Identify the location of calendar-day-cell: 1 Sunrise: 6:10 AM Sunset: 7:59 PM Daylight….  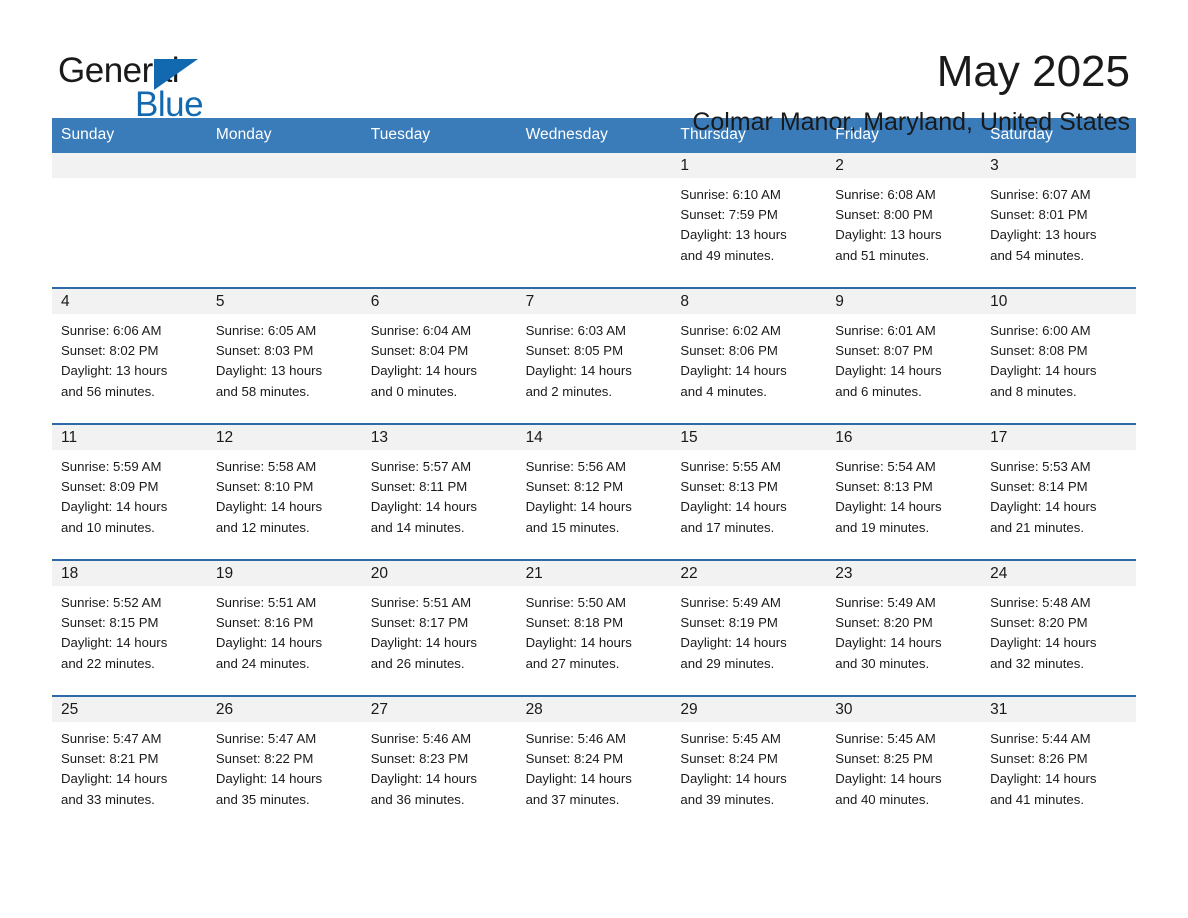
(749, 215).